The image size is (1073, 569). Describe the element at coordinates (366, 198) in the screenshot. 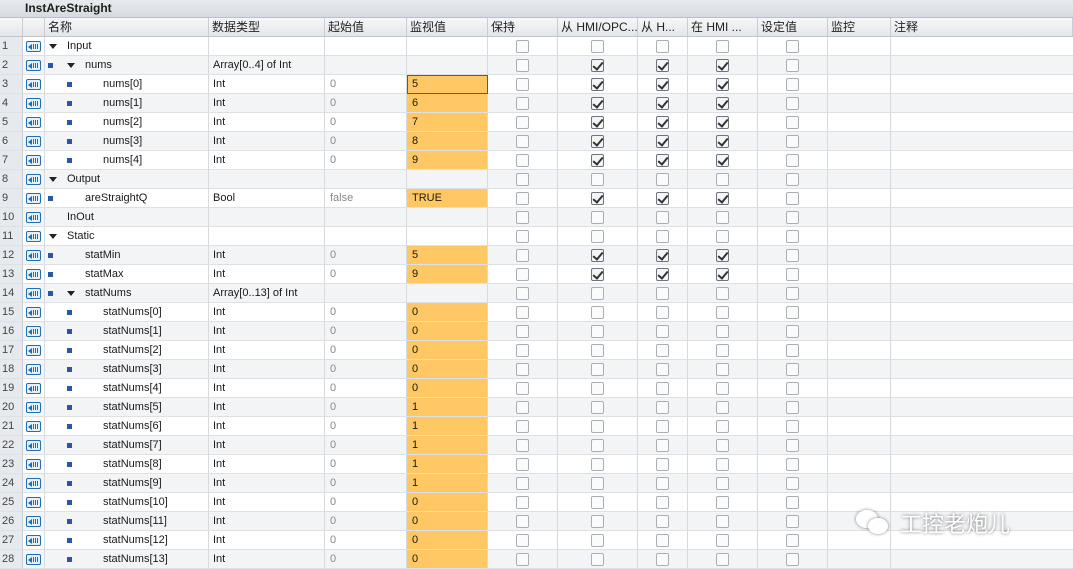

I see `start-value-cell: false` at that location.